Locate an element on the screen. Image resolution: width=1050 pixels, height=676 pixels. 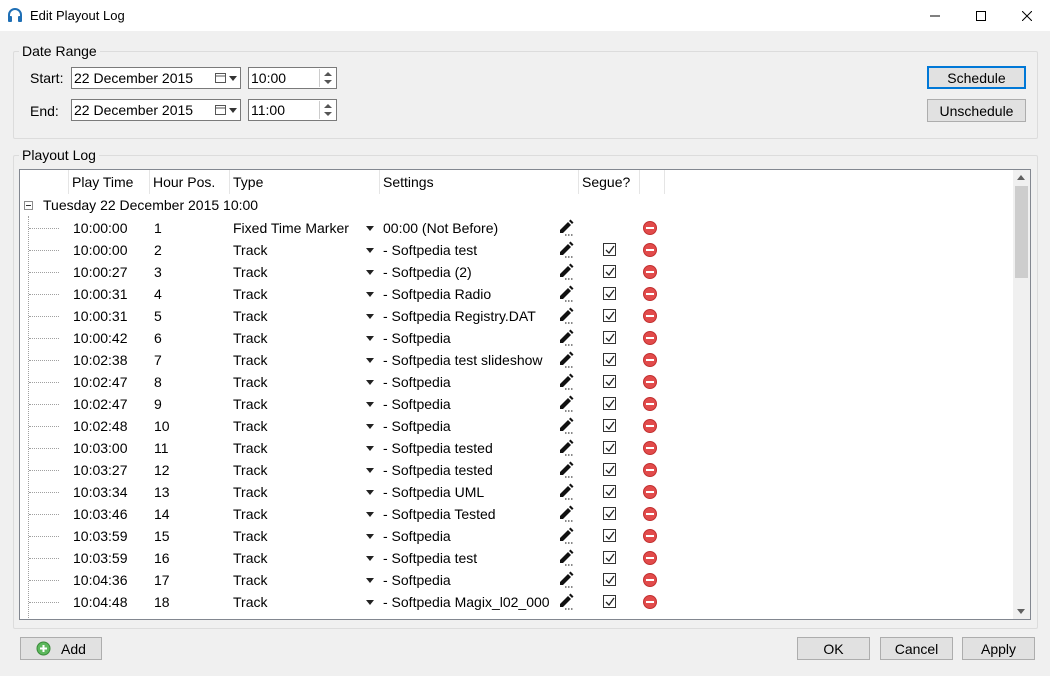
ok-button: OK is located at coordinates (833, 648).